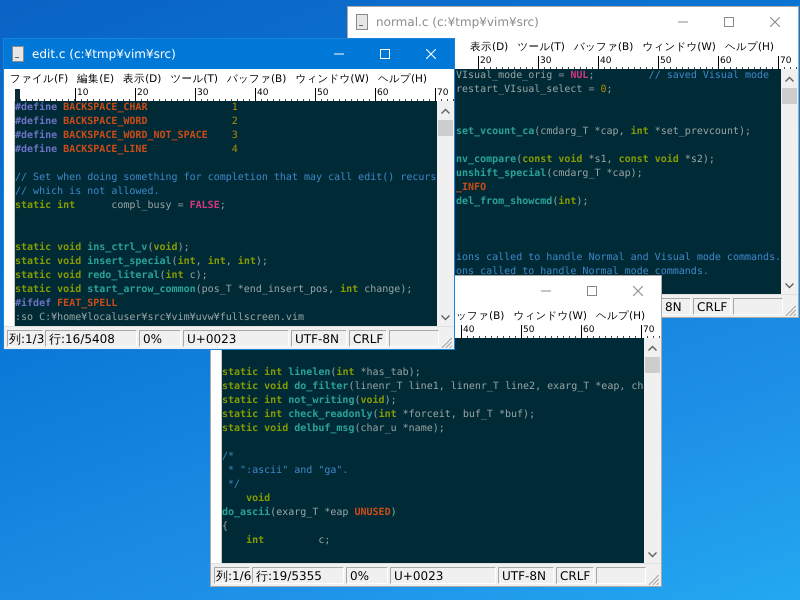 This screenshot has height=600, width=800. Describe the element at coordinates (288, 471) in the screenshot. I see `code-line: * ":ascii" and "ga".` at that location.